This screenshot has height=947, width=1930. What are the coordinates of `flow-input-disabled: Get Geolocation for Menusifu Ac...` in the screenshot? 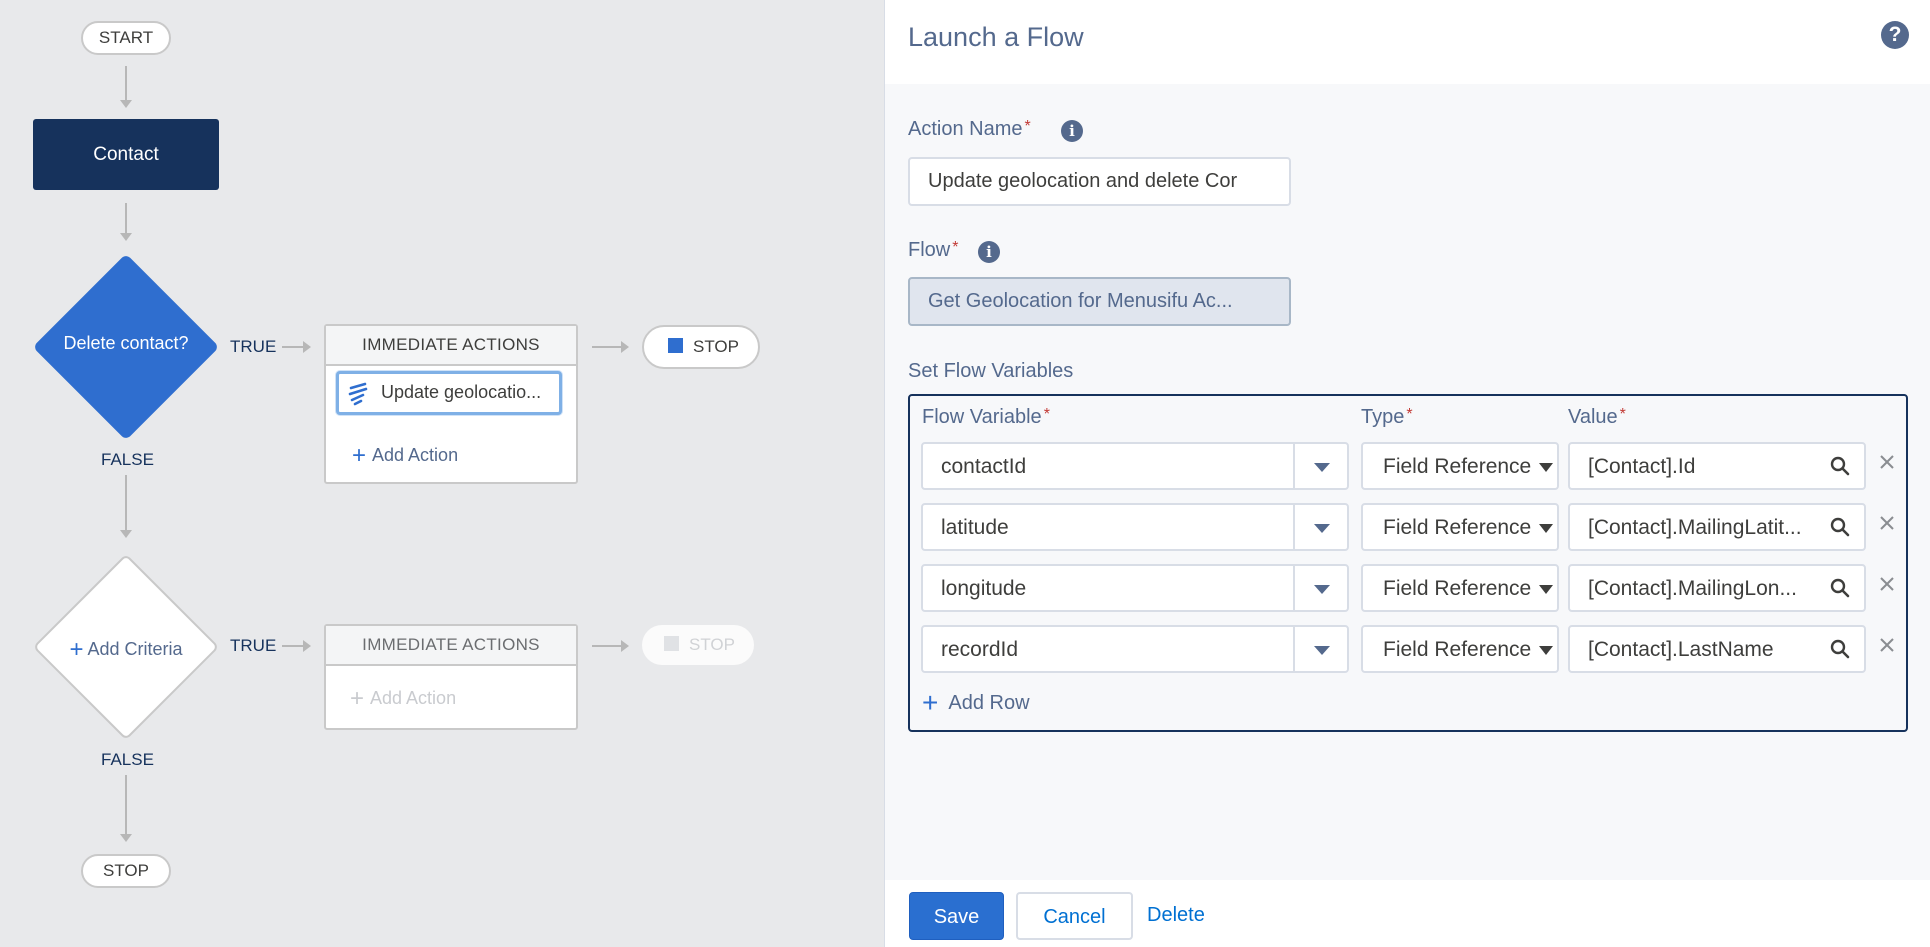 It's located at (1099, 301).